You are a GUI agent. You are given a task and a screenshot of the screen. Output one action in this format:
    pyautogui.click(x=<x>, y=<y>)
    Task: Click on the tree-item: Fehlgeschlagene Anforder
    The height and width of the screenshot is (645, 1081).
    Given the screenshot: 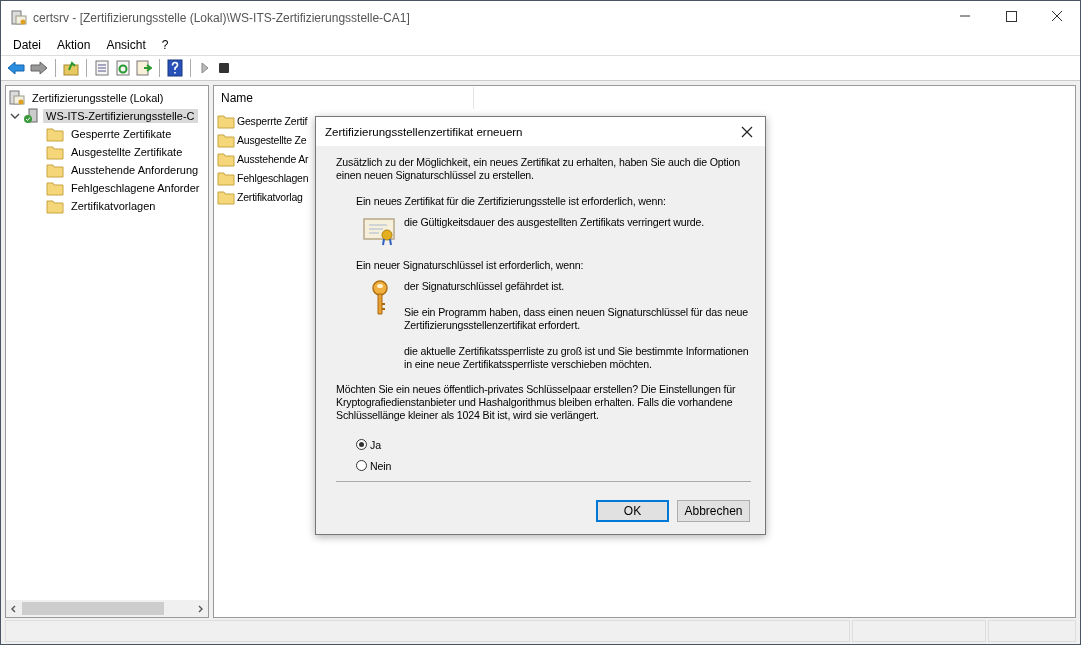 What is the action you would take?
    pyautogui.click(x=135, y=188)
    